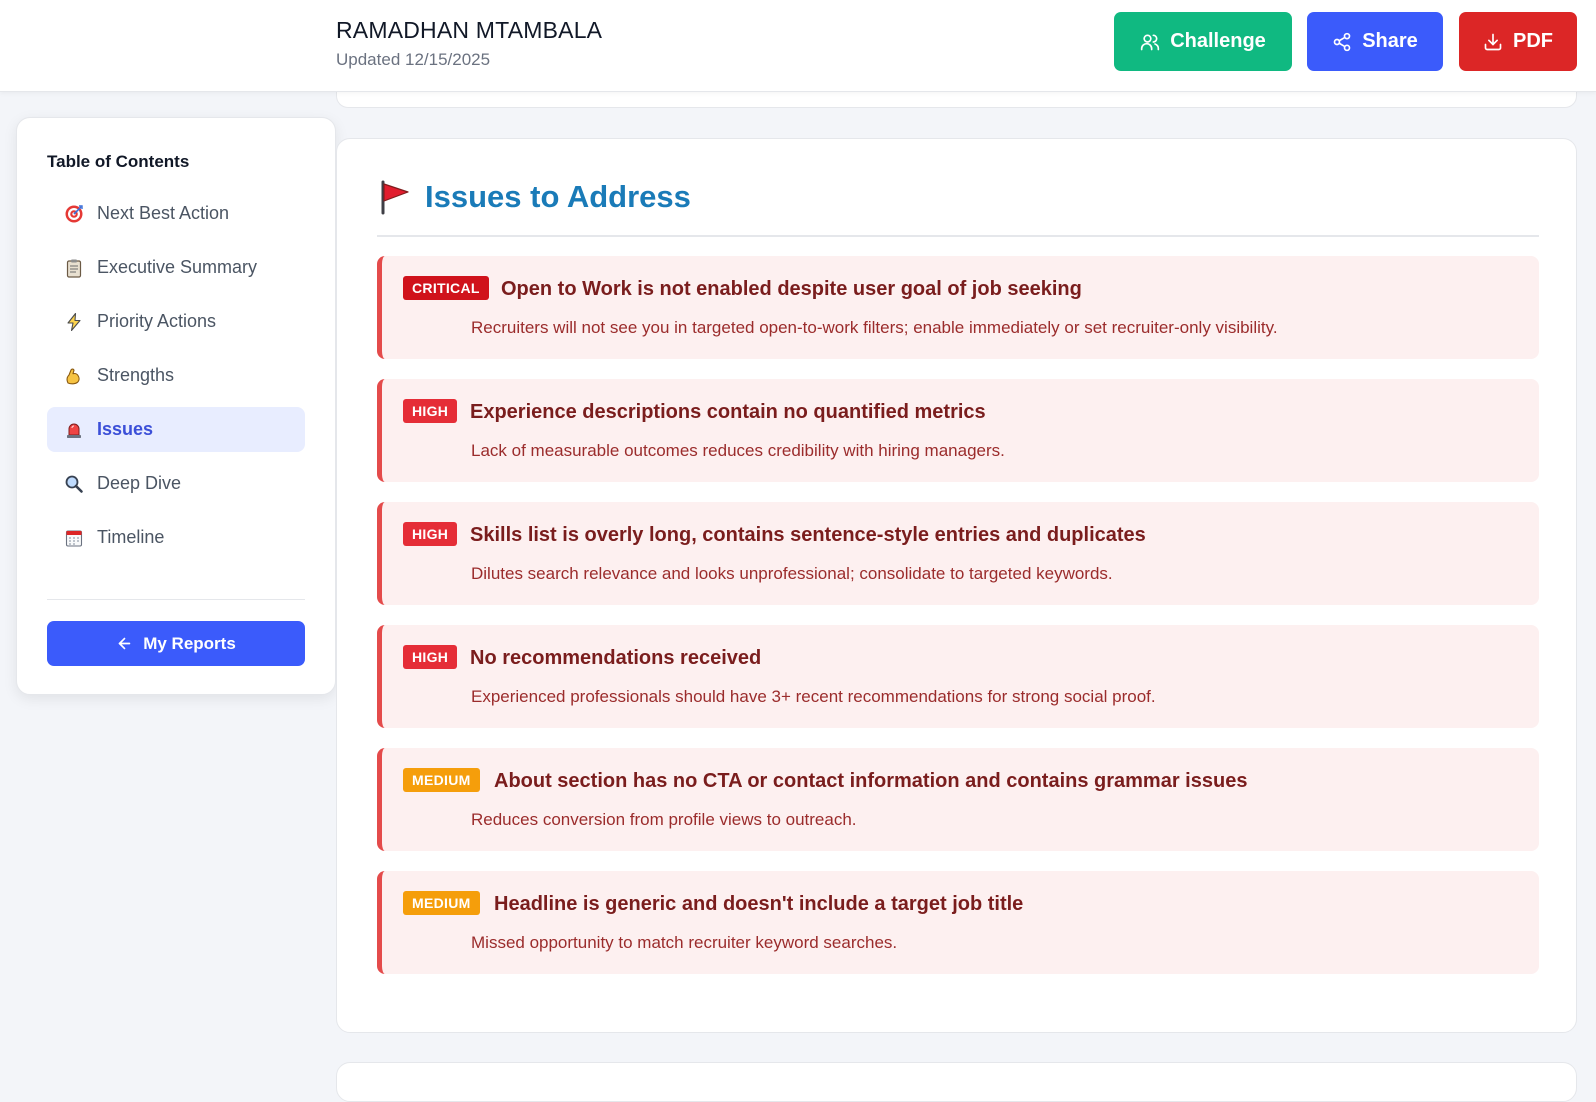 Image resolution: width=1596 pixels, height=1102 pixels. I want to click on profile-name: RAMADHAN MTAMBALA, so click(469, 30).